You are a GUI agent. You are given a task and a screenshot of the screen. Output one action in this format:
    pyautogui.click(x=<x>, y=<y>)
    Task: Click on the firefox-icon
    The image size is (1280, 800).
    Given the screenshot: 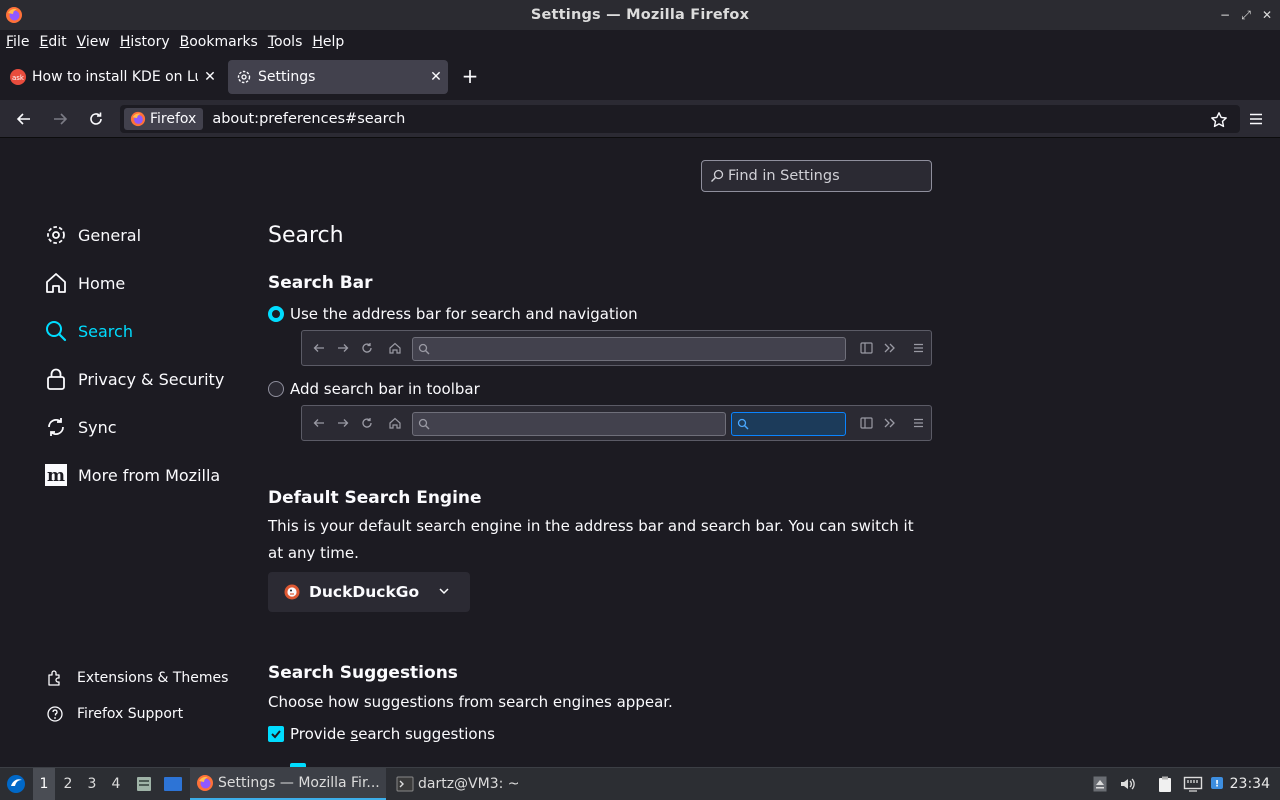 What is the action you would take?
    pyautogui.click(x=205, y=783)
    